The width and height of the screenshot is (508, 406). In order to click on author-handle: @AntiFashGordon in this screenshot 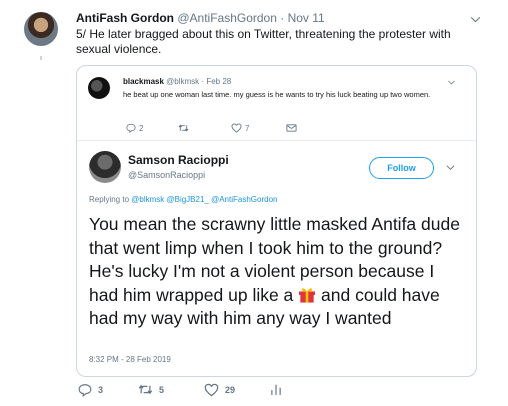, I will do `click(227, 18)`.